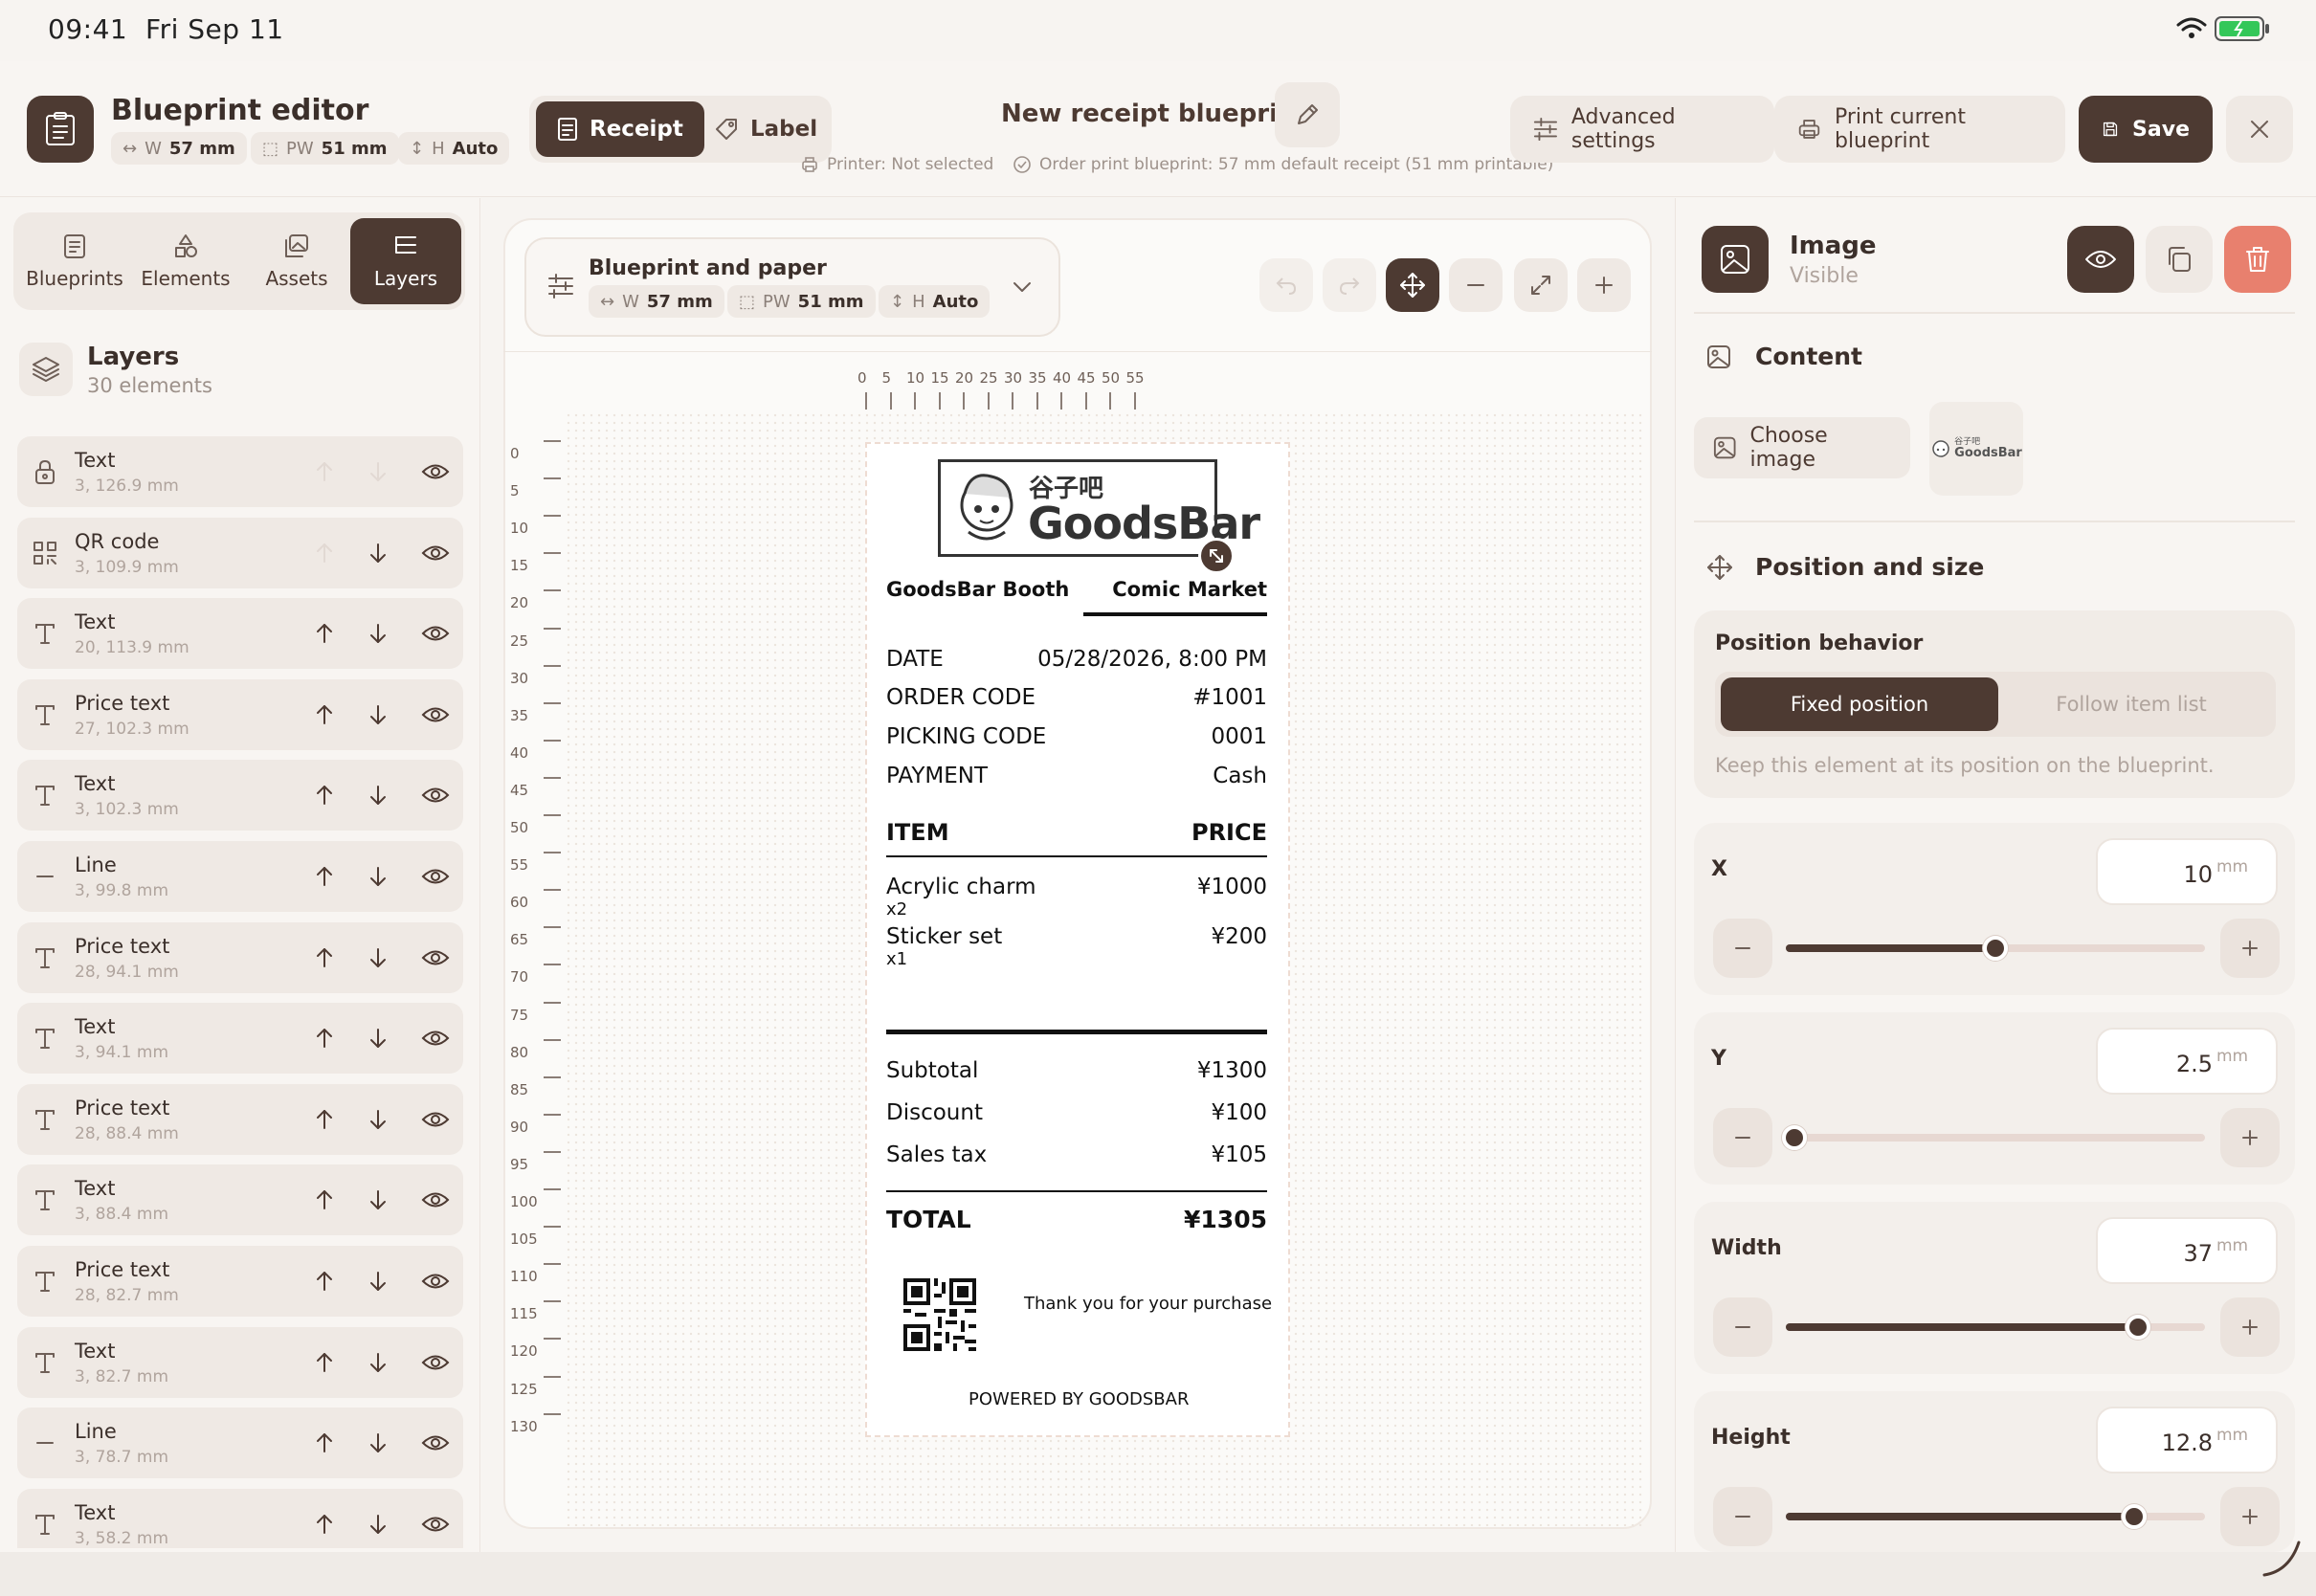 This screenshot has height=1596, width=2316. Describe the element at coordinates (1541, 285) in the screenshot. I see `fit-screen-button` at that location.